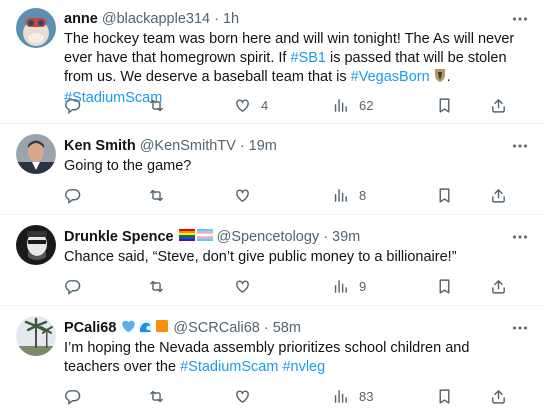  Describe the element at coordinates (265, 105) in the screenshot. I see `like-count: 4` at that location.